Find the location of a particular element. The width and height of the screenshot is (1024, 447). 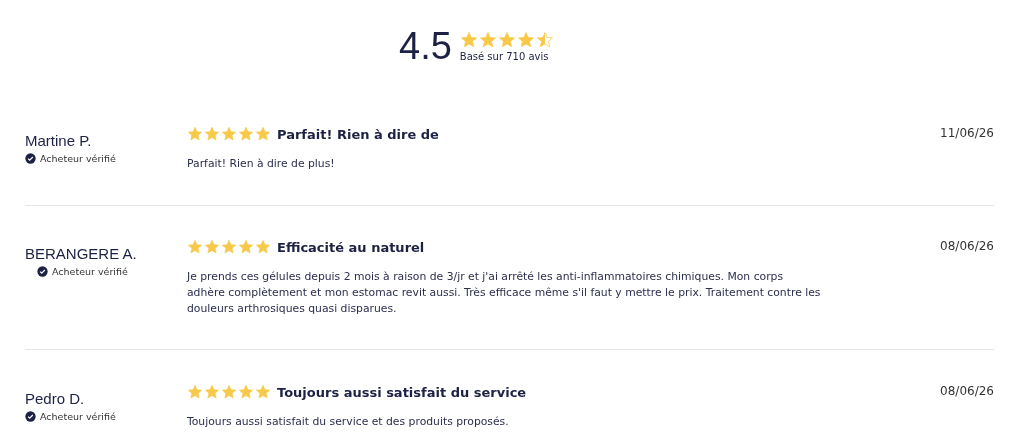

review-text: Je prends ces gélules depuis 2 mois à raison de 3/jr et j'ai arrêté les anti-inflammatoires chimiques. Mon corps adhère complètement et mon estomac revit aussi. Très efficace même s'il faut y mettre le prix. Traitement contre les douleurs arthrosiques quasi disparues. is located at coordinates (504, 293).